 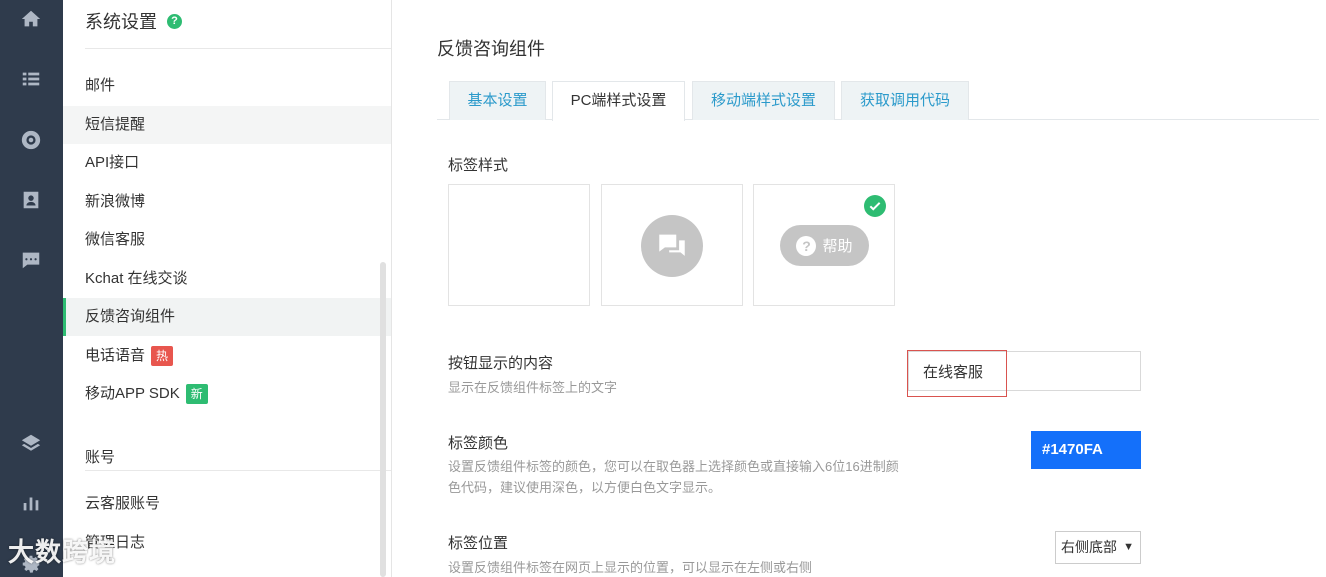 I want to click on sidebar-title: 系统设置 ?, so click(x=133, y=21).